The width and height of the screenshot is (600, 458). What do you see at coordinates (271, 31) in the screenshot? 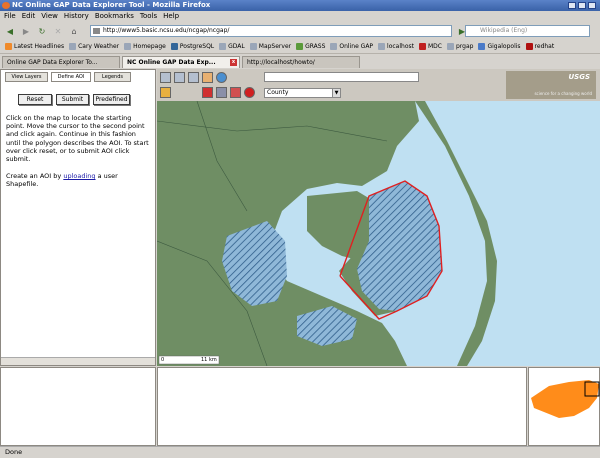
I see `url-bar: http://www5.basic.ncsu.edu/ncgap/ncgap/` at bounding box center [271, 31].